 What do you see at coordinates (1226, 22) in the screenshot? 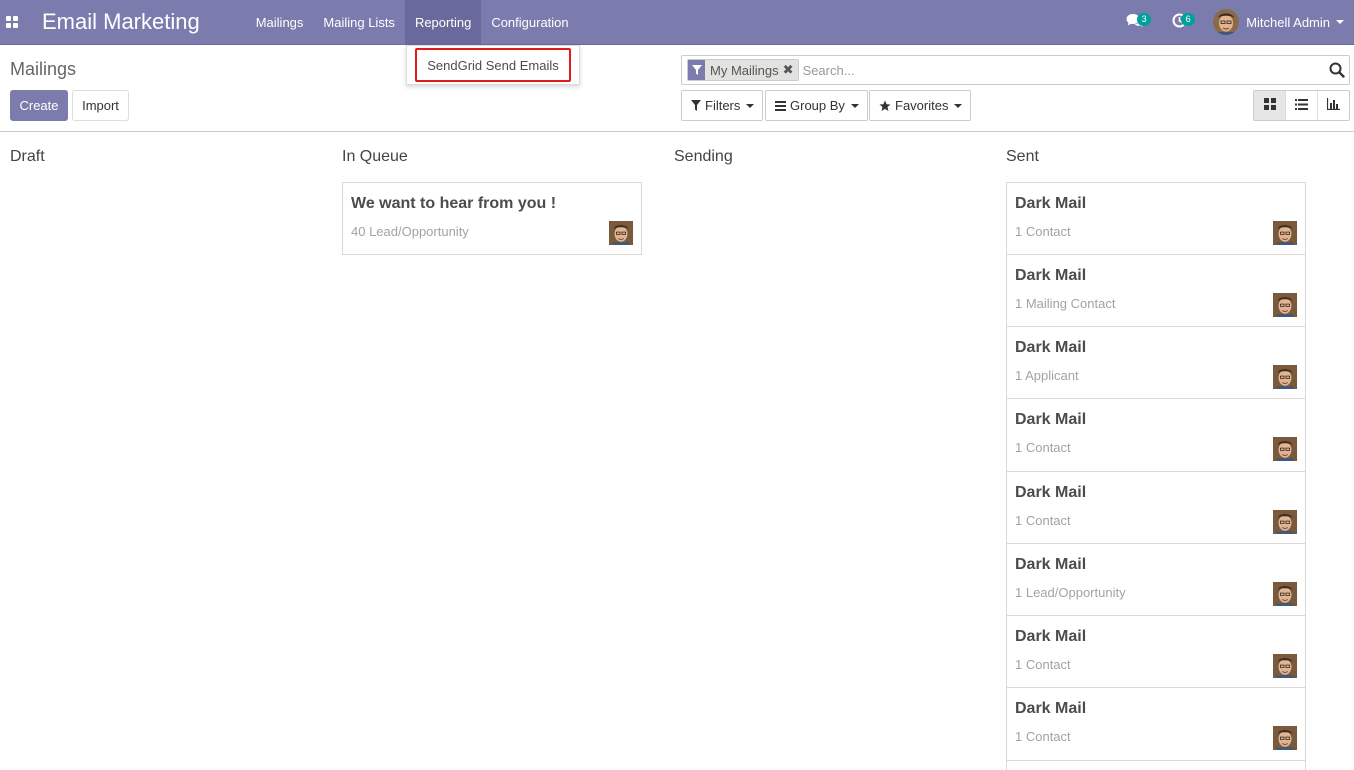
I see `user-avatar` at bounding box center [1226, 22].